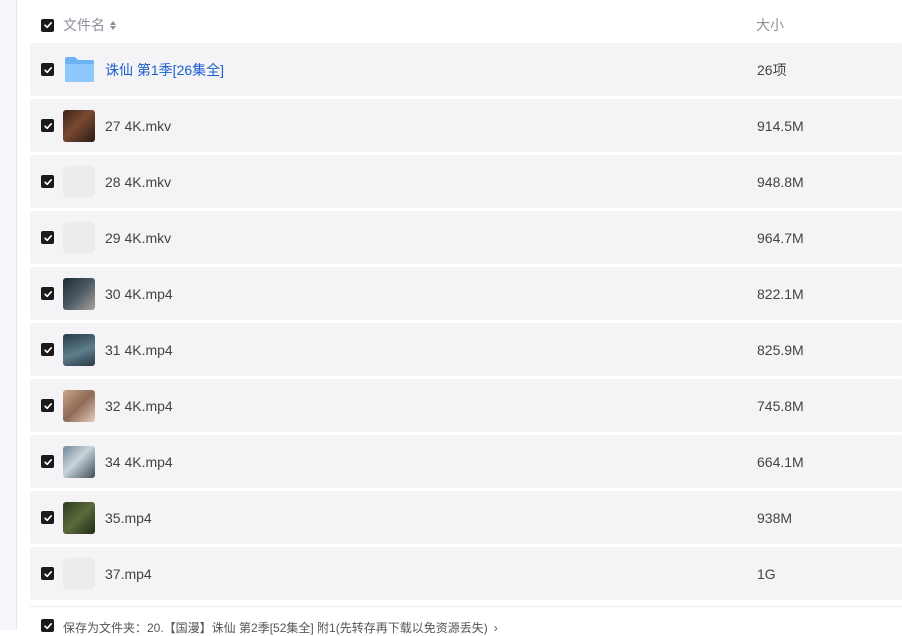  I want to click on file-row: 34 4K.mp4 664.1M, so click(466, 461).